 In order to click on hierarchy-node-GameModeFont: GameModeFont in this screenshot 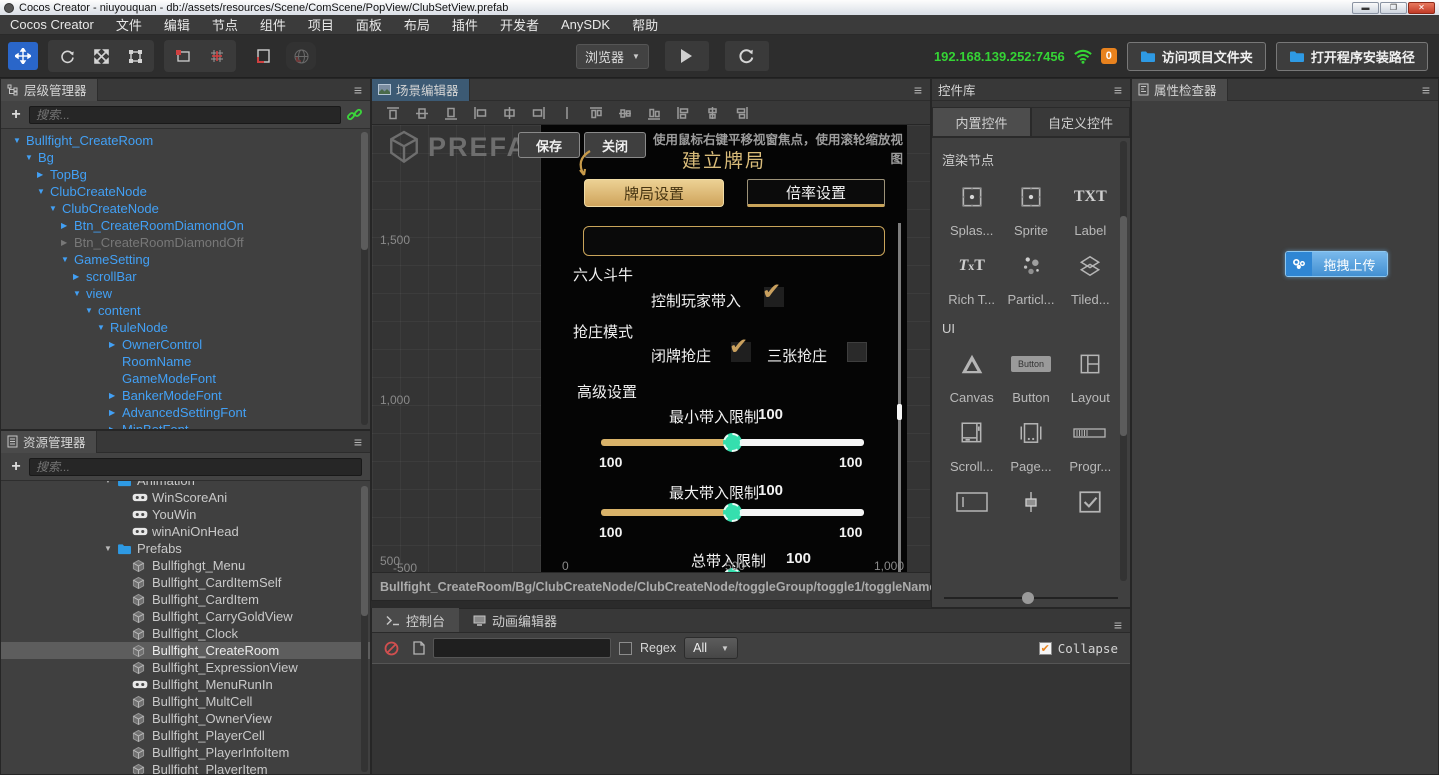, I will do `click(185, 378)`.